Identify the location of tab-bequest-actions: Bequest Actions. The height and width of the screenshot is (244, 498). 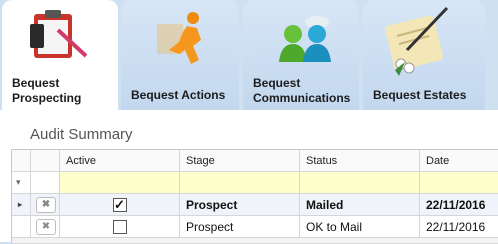
(180, 55).